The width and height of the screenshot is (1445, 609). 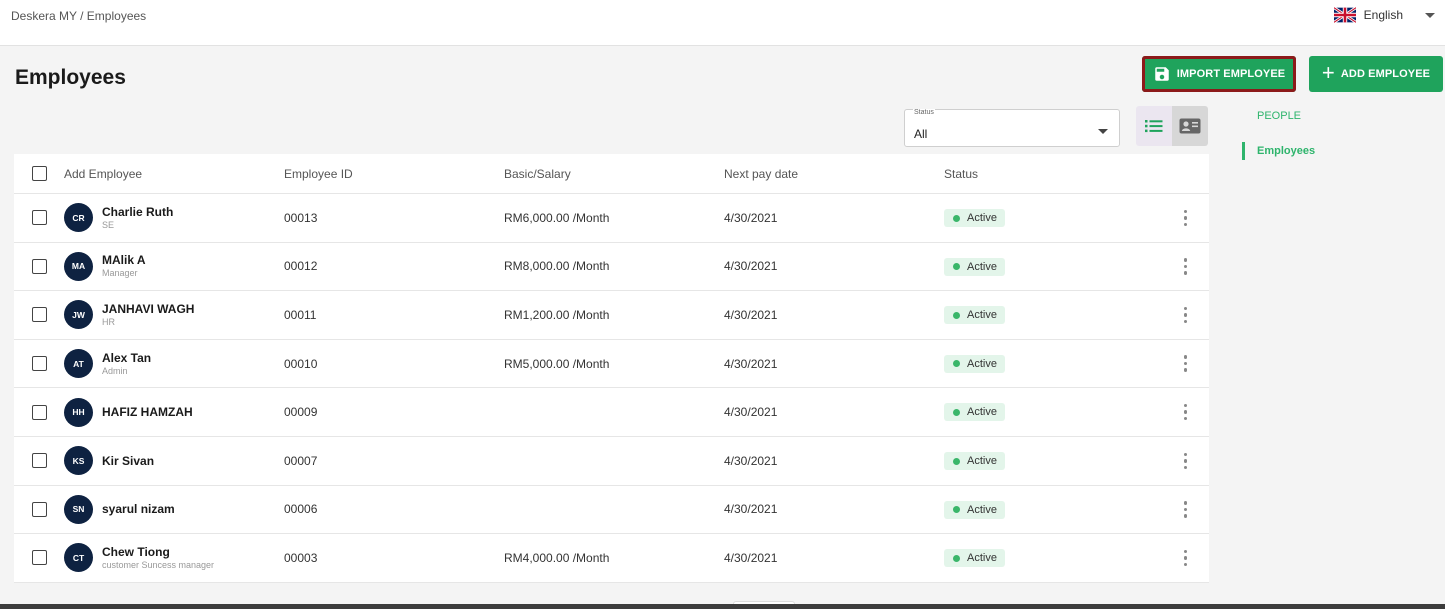 What do you see at coordinates (557, 557) in the screenshot?
I see `basic-salary: RM4,000.00 /Month` at bounding box center [557, 557].